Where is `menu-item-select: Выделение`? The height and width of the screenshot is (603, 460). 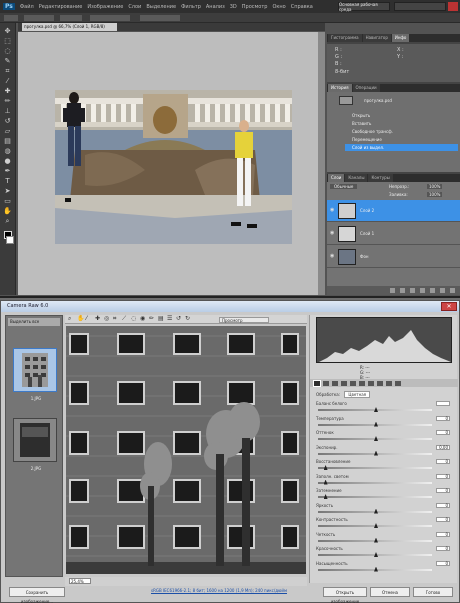 menu-item-select: Выделение is located at coordinates (161, 7).